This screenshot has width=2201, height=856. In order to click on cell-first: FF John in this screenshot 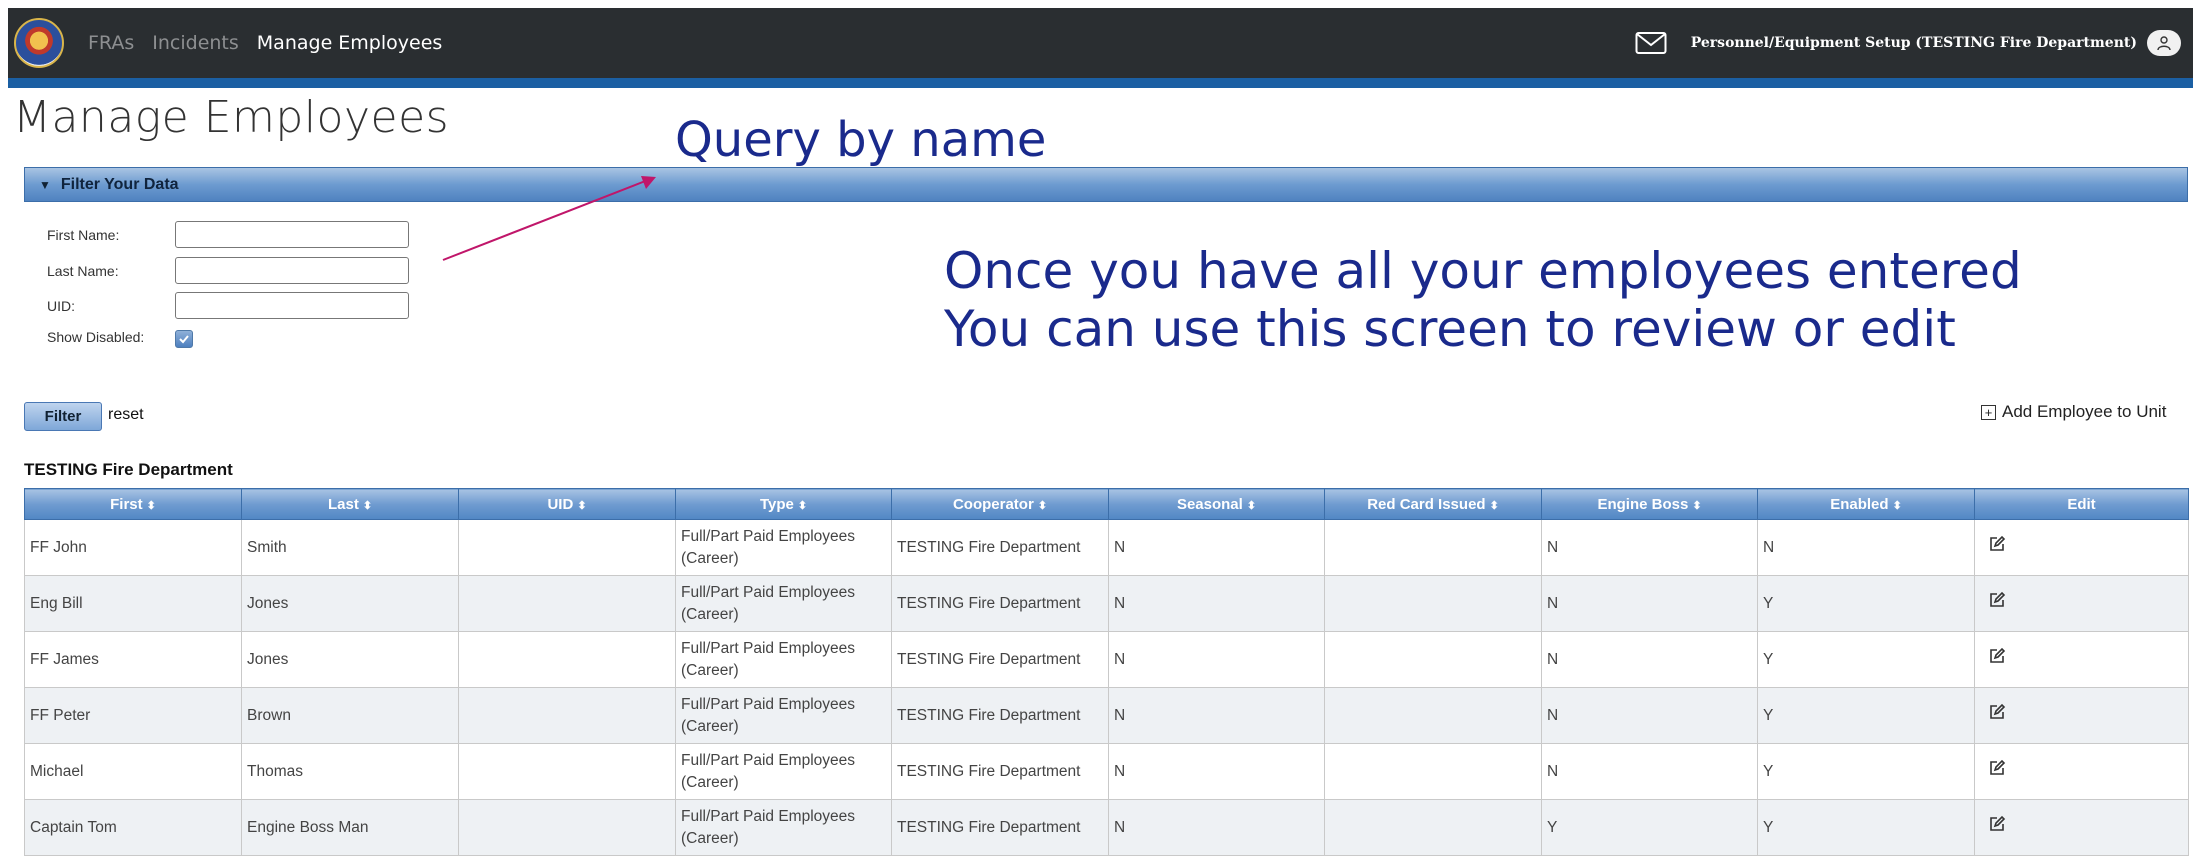, I will do `click(133, 547)`.